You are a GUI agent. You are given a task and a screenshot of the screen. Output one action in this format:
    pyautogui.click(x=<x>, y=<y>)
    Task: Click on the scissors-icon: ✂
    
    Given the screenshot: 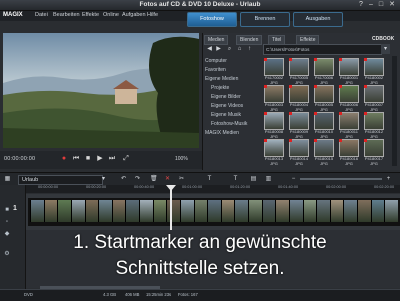 What is the action you would take?
    pyautogui.click(x=181, y=179)
    